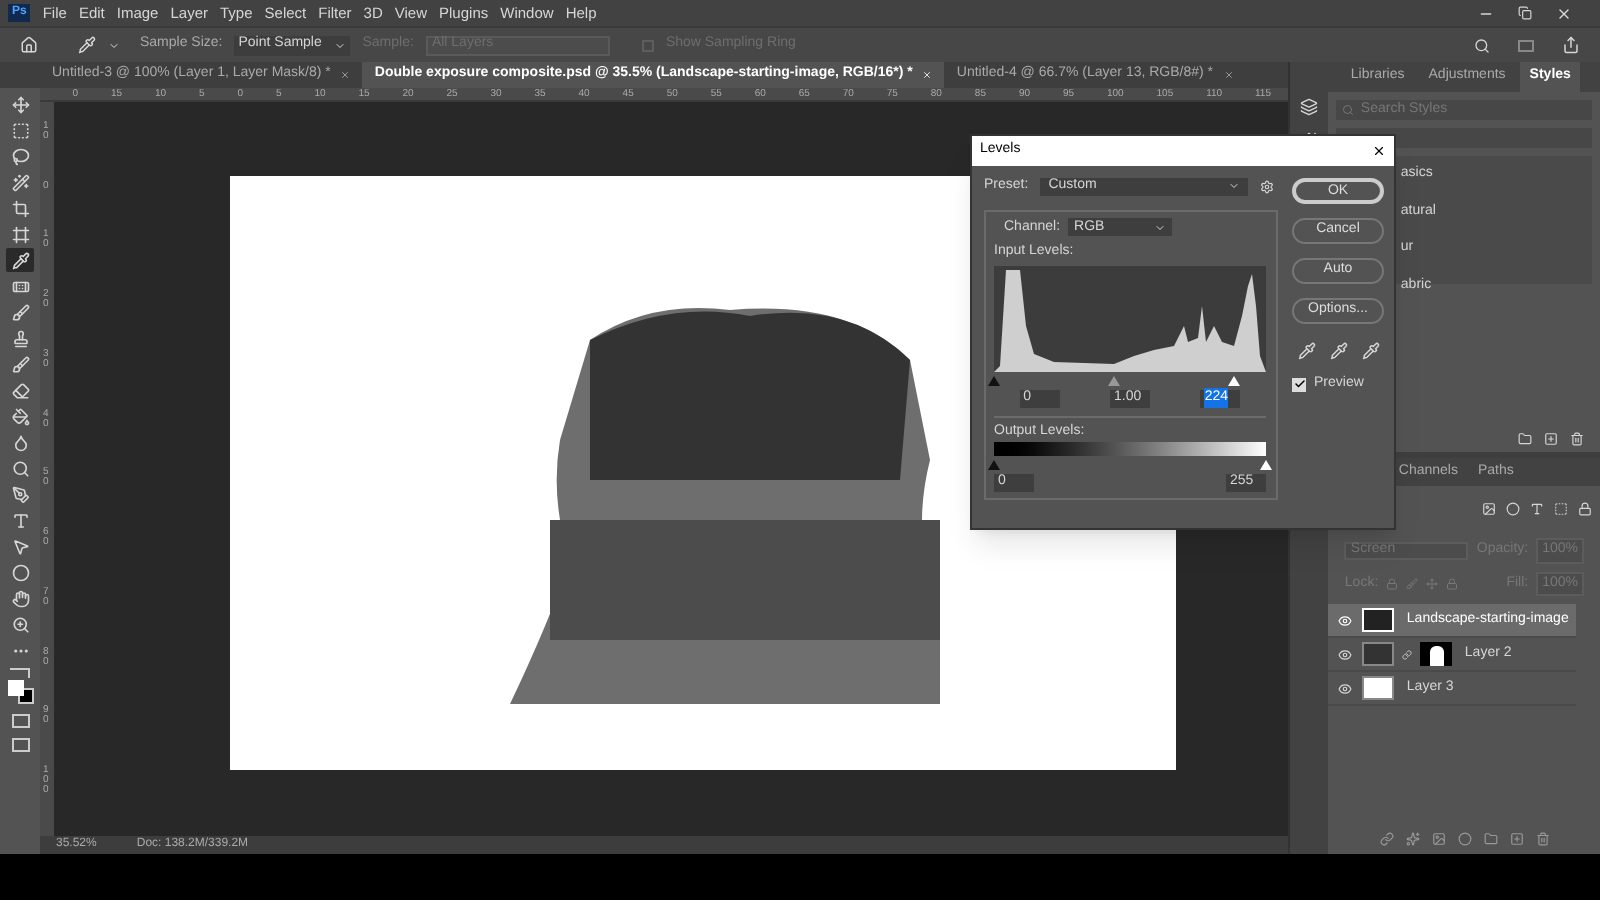 Image resolution: width=1600 pixels, height=900 pixels. Describe the element at coordinates (20, 546) in the screenshot. I see `pointer-icon` at that location.